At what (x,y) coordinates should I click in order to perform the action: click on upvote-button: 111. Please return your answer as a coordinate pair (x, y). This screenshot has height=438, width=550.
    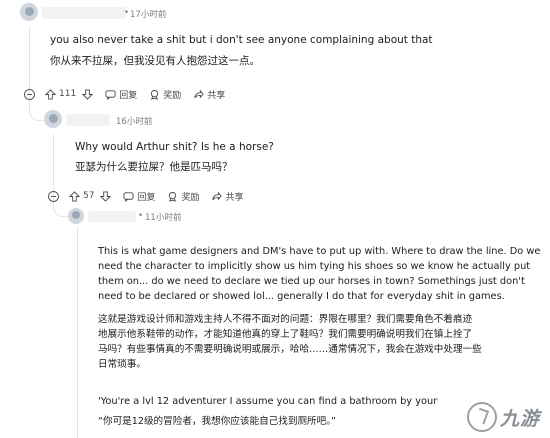
    Looking at the image, I should click on (61, 94).